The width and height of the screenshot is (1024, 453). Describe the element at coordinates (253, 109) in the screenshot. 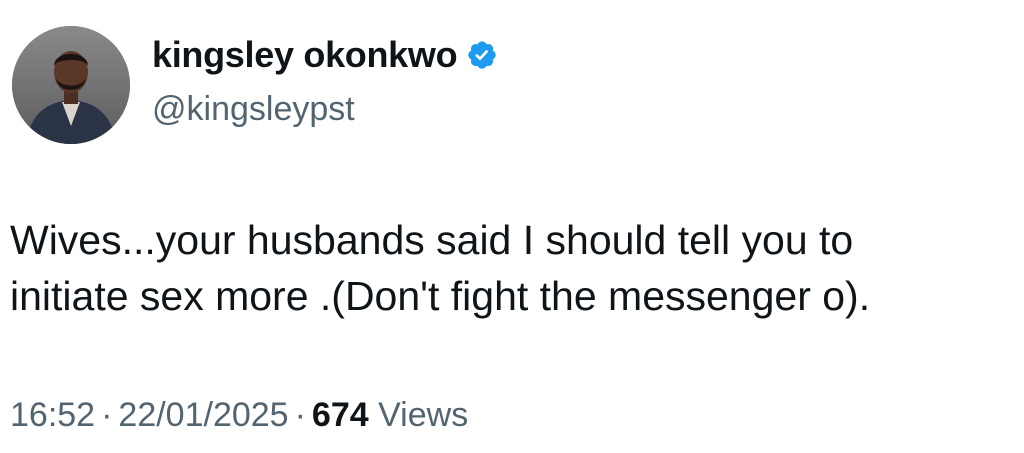

I see `author-handle: @kingsleypst` at that location.